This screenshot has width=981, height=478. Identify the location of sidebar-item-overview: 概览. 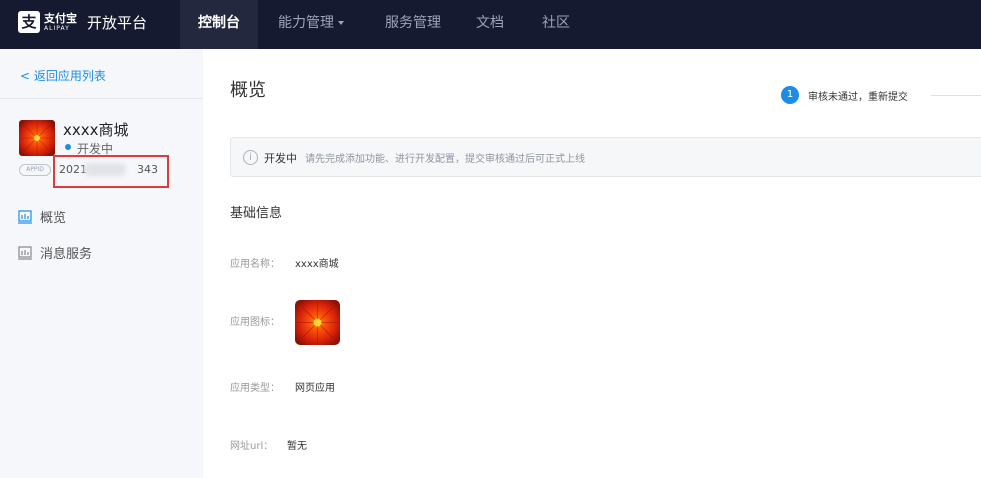
(42, 216).